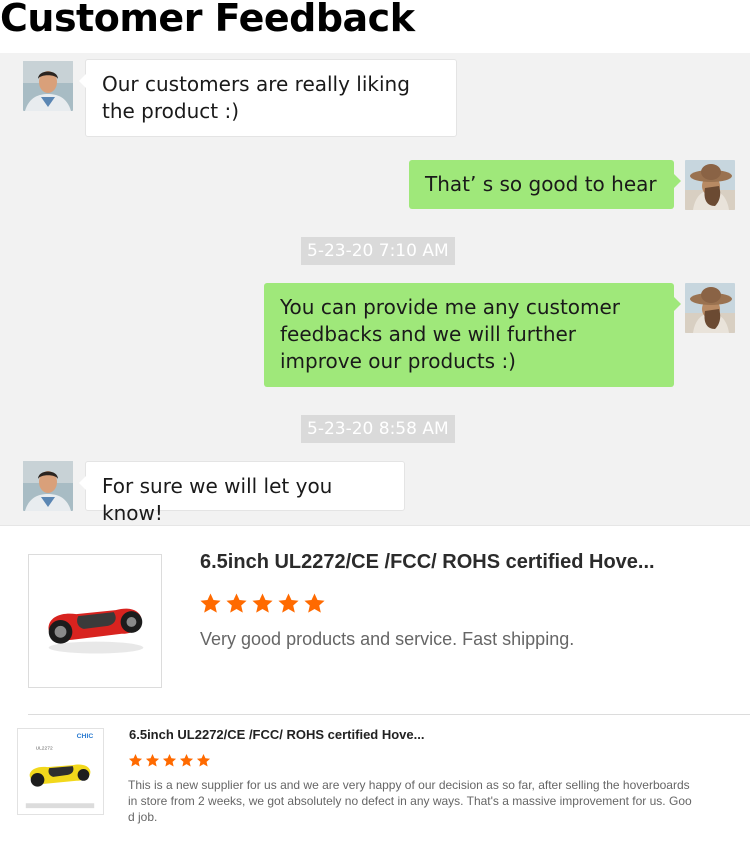  Describe the element at coordinates (95, 621) in the screenshot. I see `red-hoverboard-image` at that location.